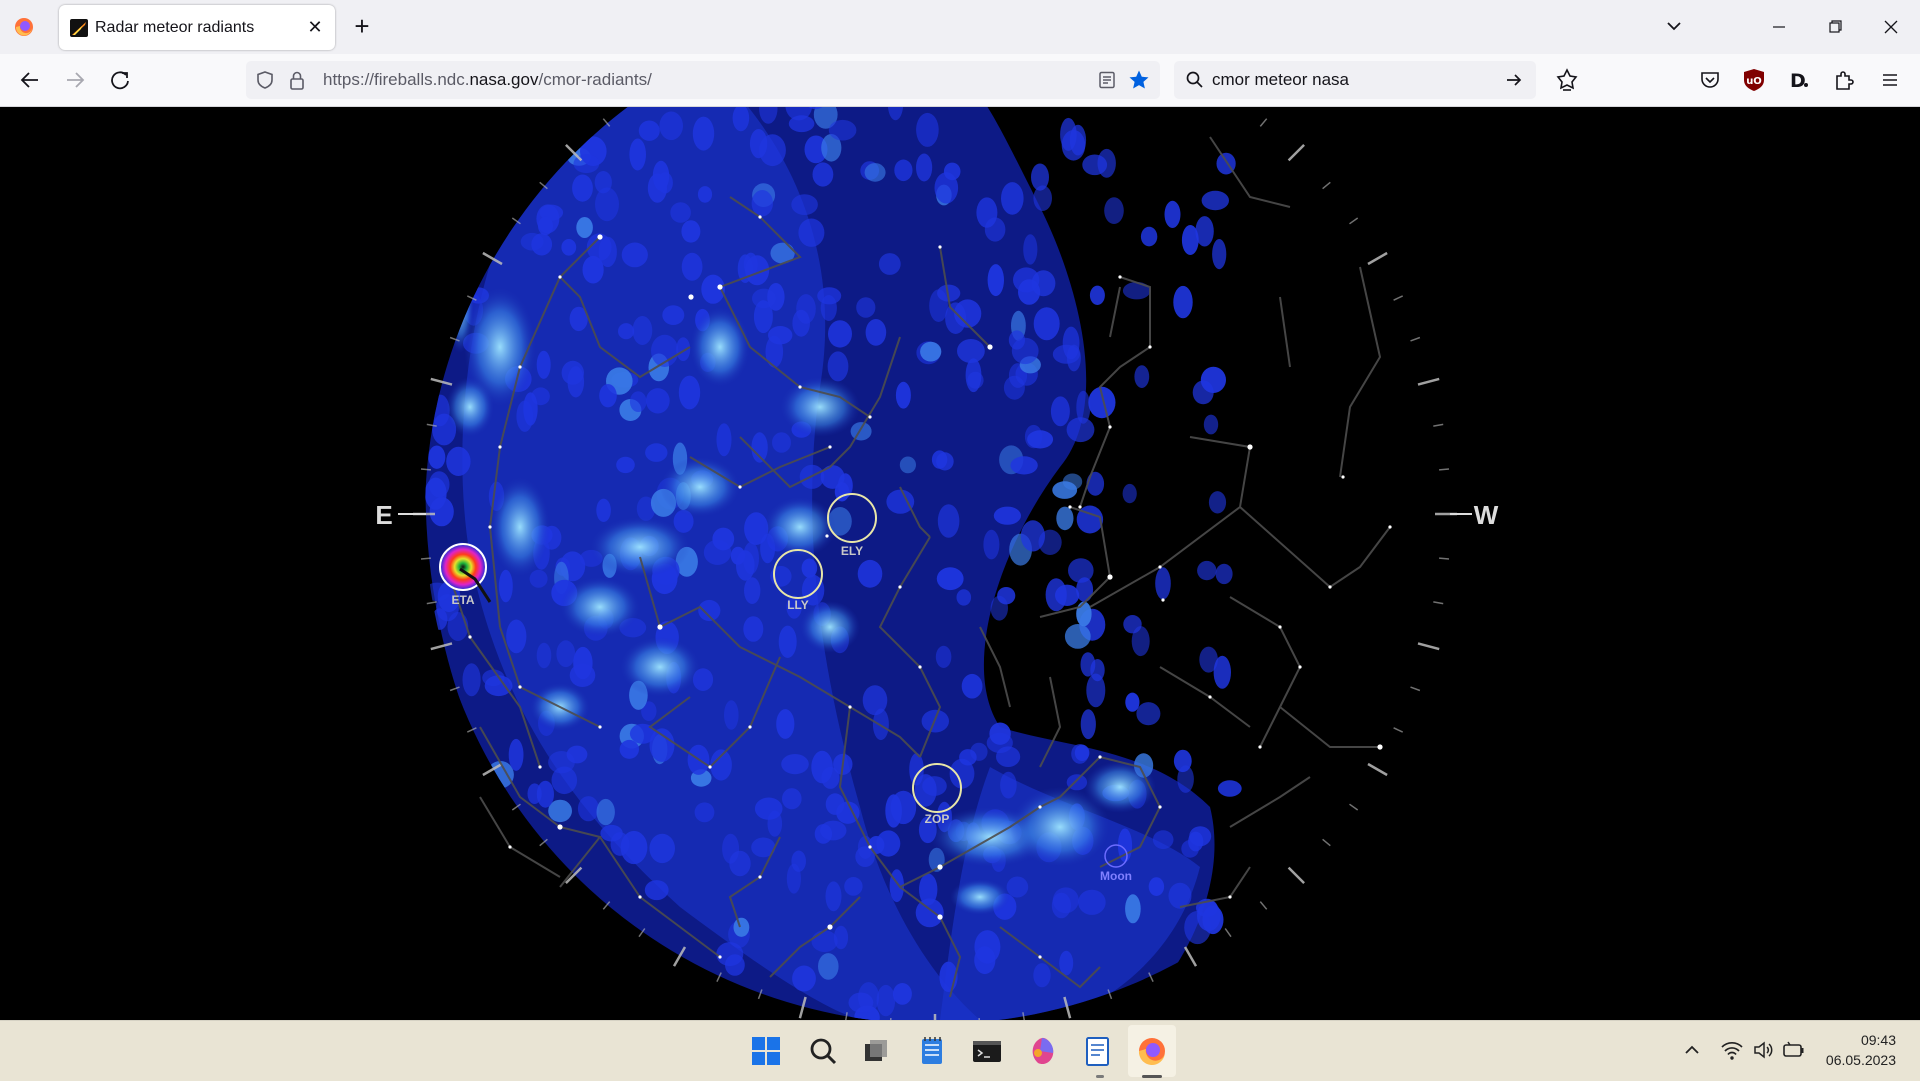 This screenshot has width=1920, height=1081. Describe the element at coordinates (1674, 26) in the screenshot. I see `chevron-down-icon` at that location.